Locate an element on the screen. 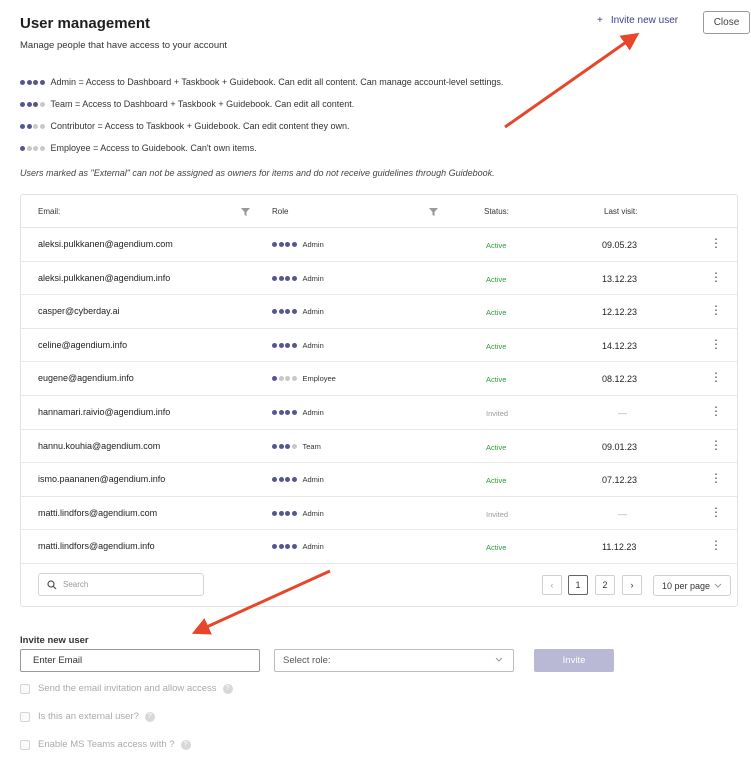  option-label: Enable MS Teams access with ? is located at coordinates (106, 744).